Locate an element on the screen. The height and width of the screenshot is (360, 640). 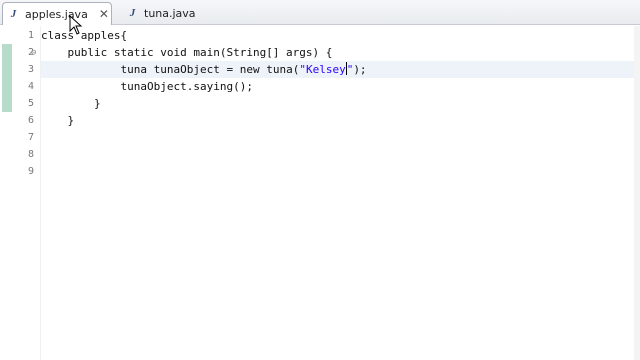
change-gutter is located at coordinates (7, 193).